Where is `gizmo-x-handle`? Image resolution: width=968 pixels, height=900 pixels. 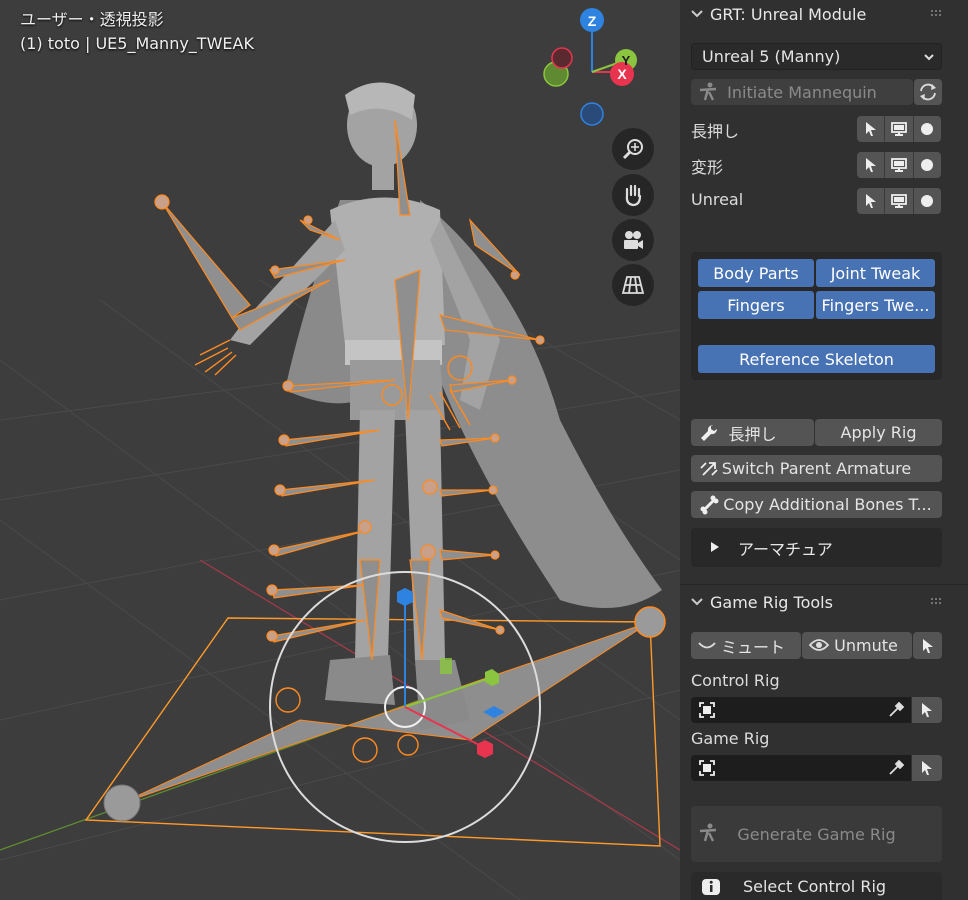 gizmo-x-handle is located at coordinates (485, 749).